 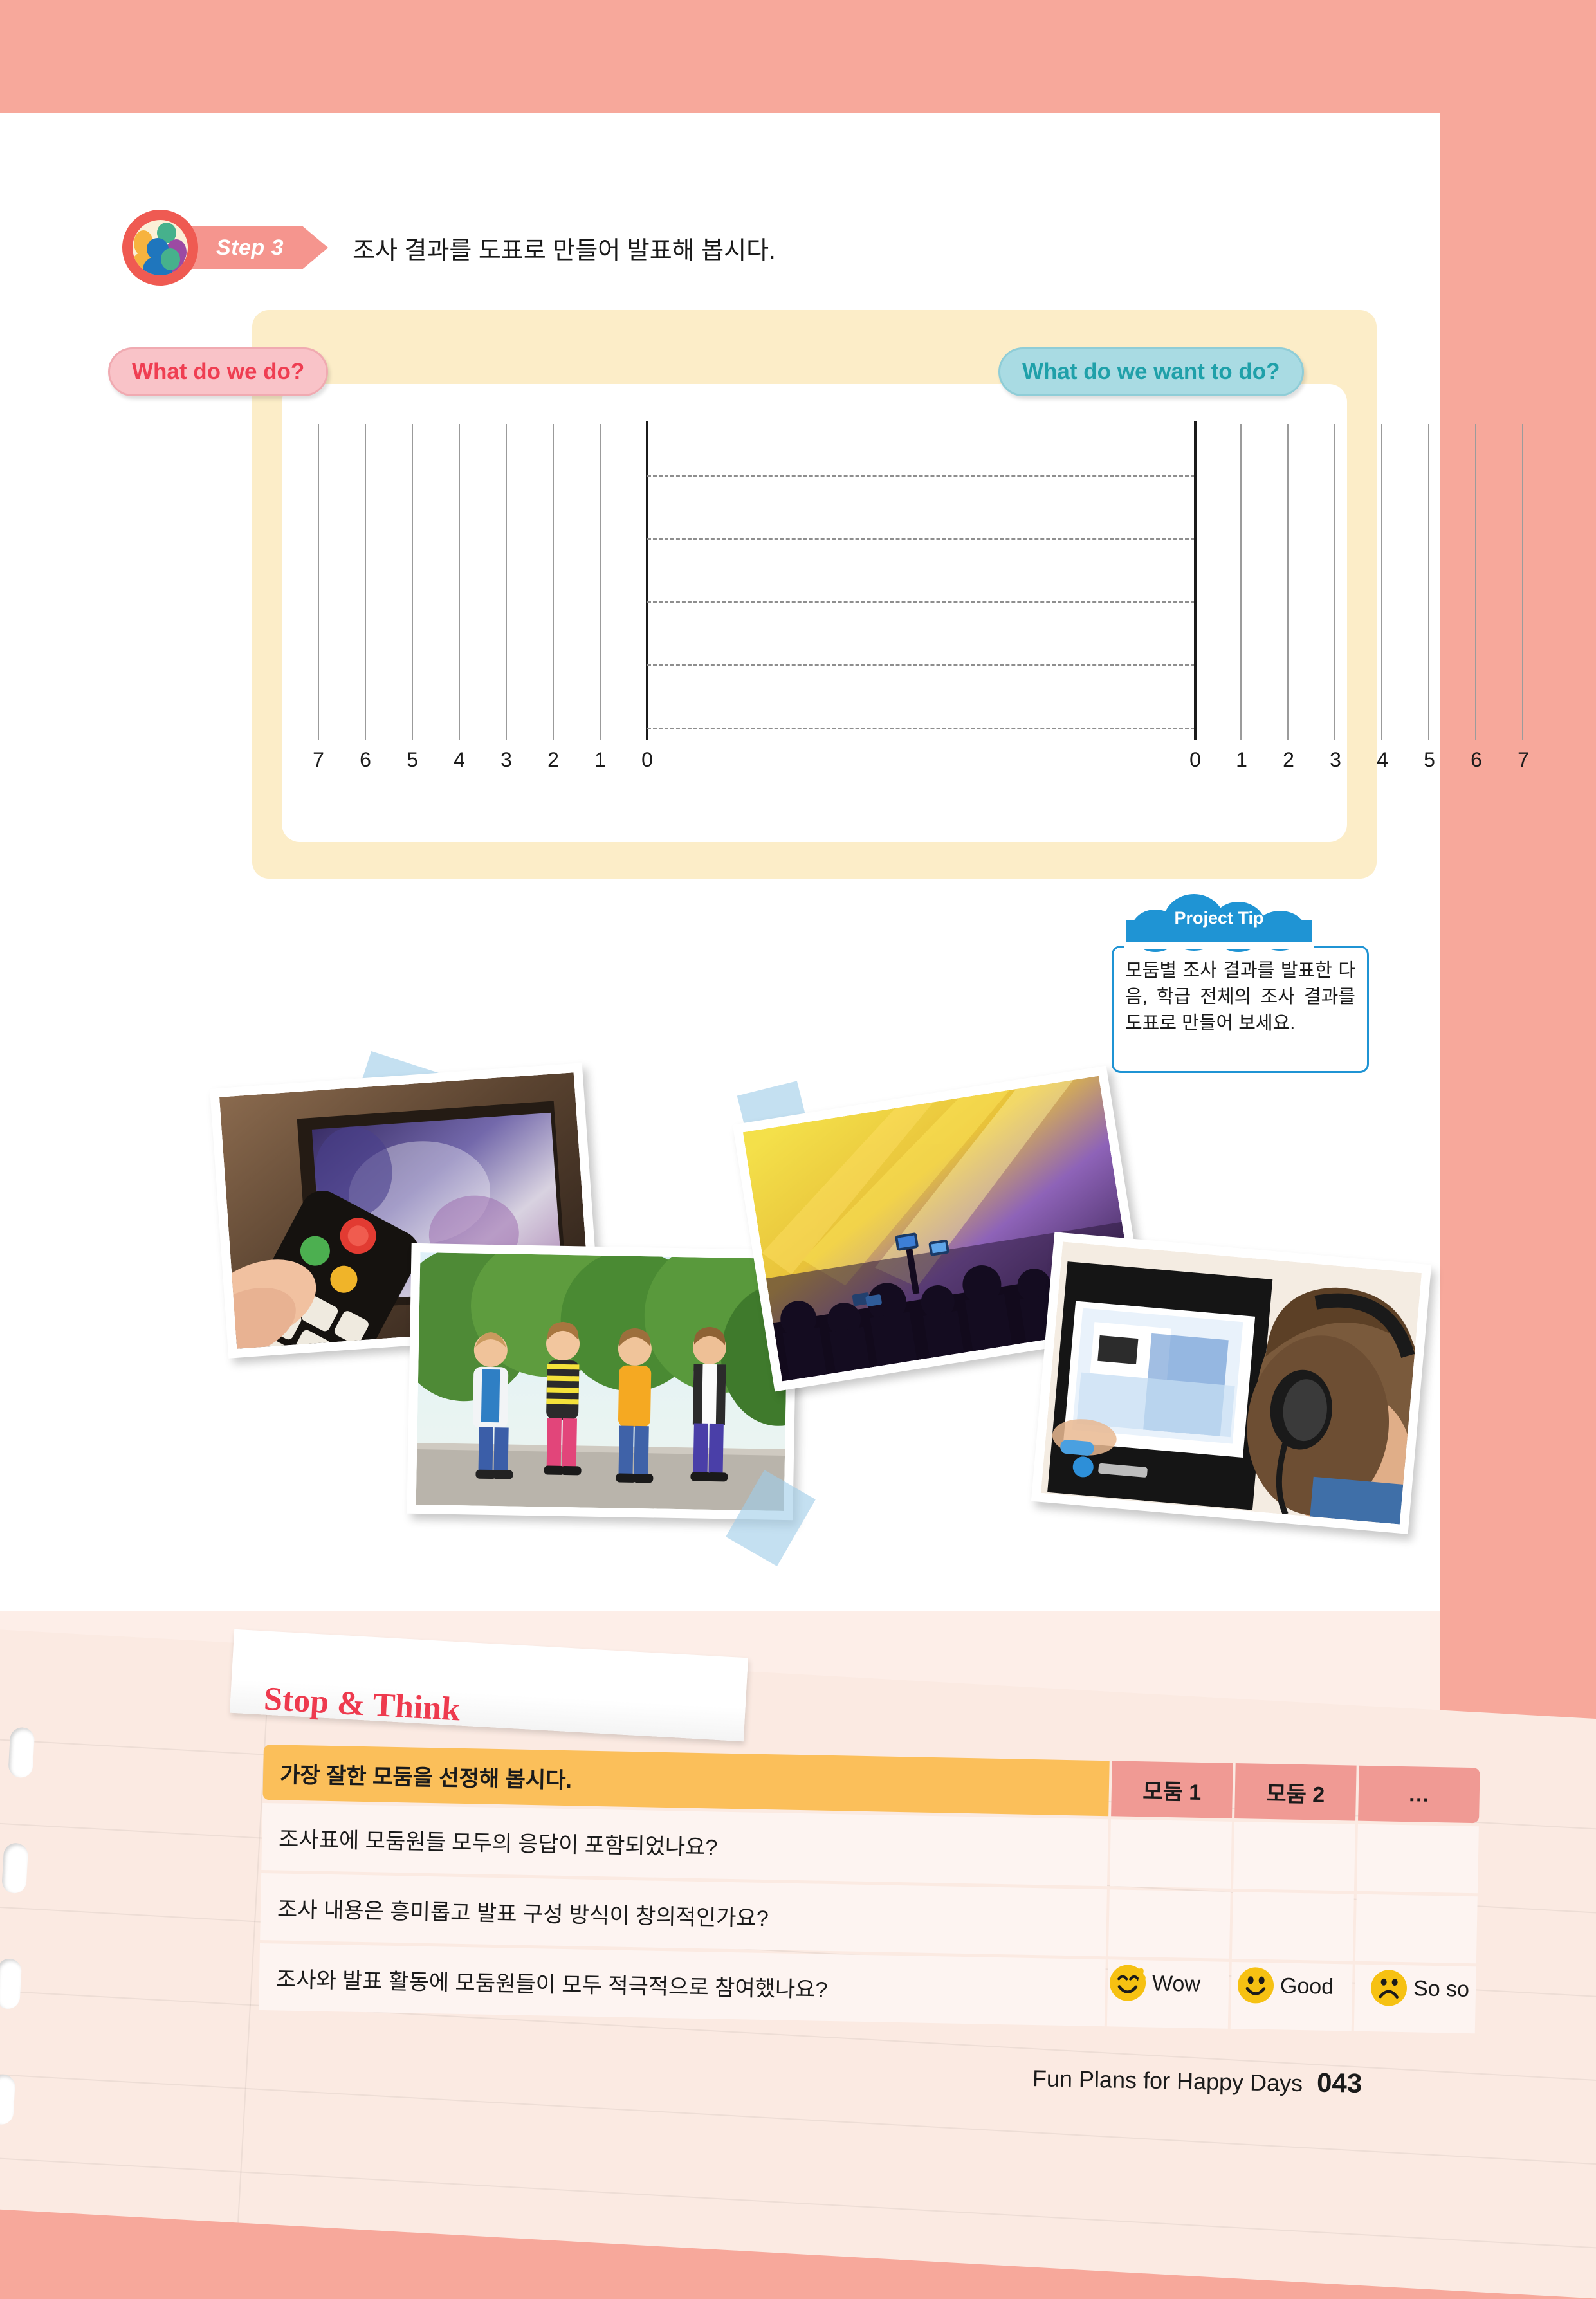 I want to click on page-footer: Fun Plans for Happy Days 043, so click(x=1197, y=2081).